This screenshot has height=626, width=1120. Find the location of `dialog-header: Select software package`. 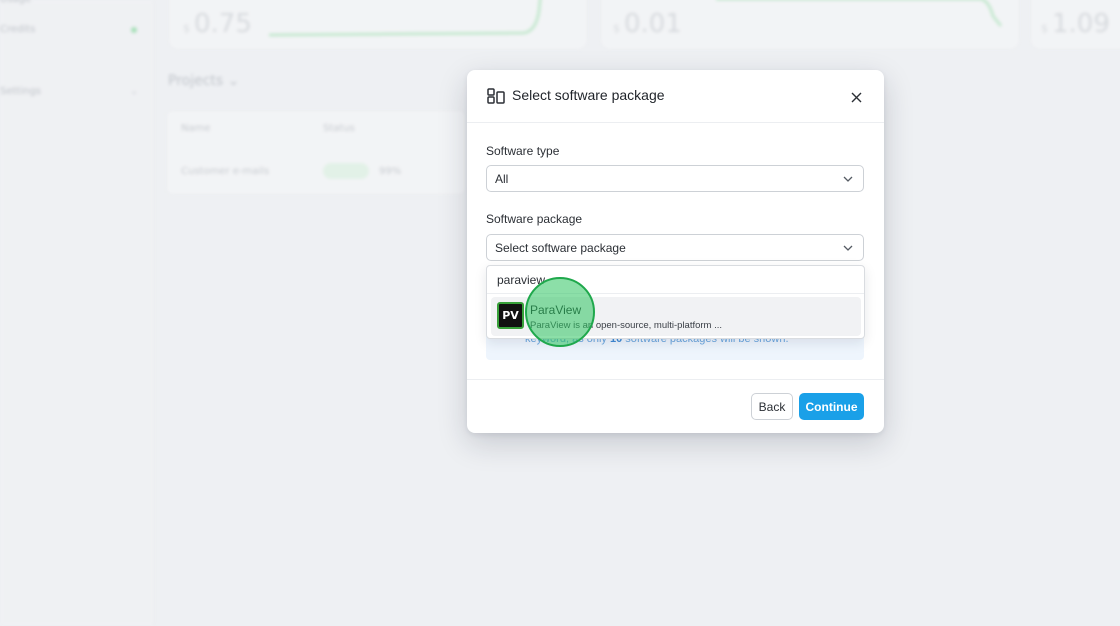

dialog-header: Select software package is located at coordinates (675, 96).